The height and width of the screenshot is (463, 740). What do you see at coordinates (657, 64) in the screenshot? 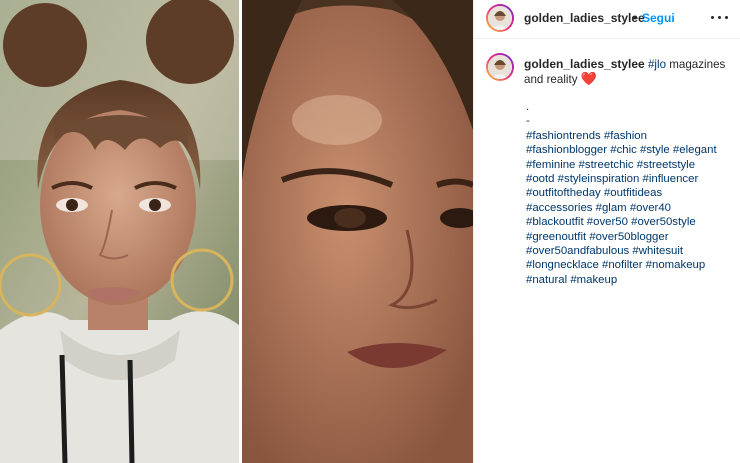
I see `hashtag-link: #jlo` at bounding box center [657, 64].